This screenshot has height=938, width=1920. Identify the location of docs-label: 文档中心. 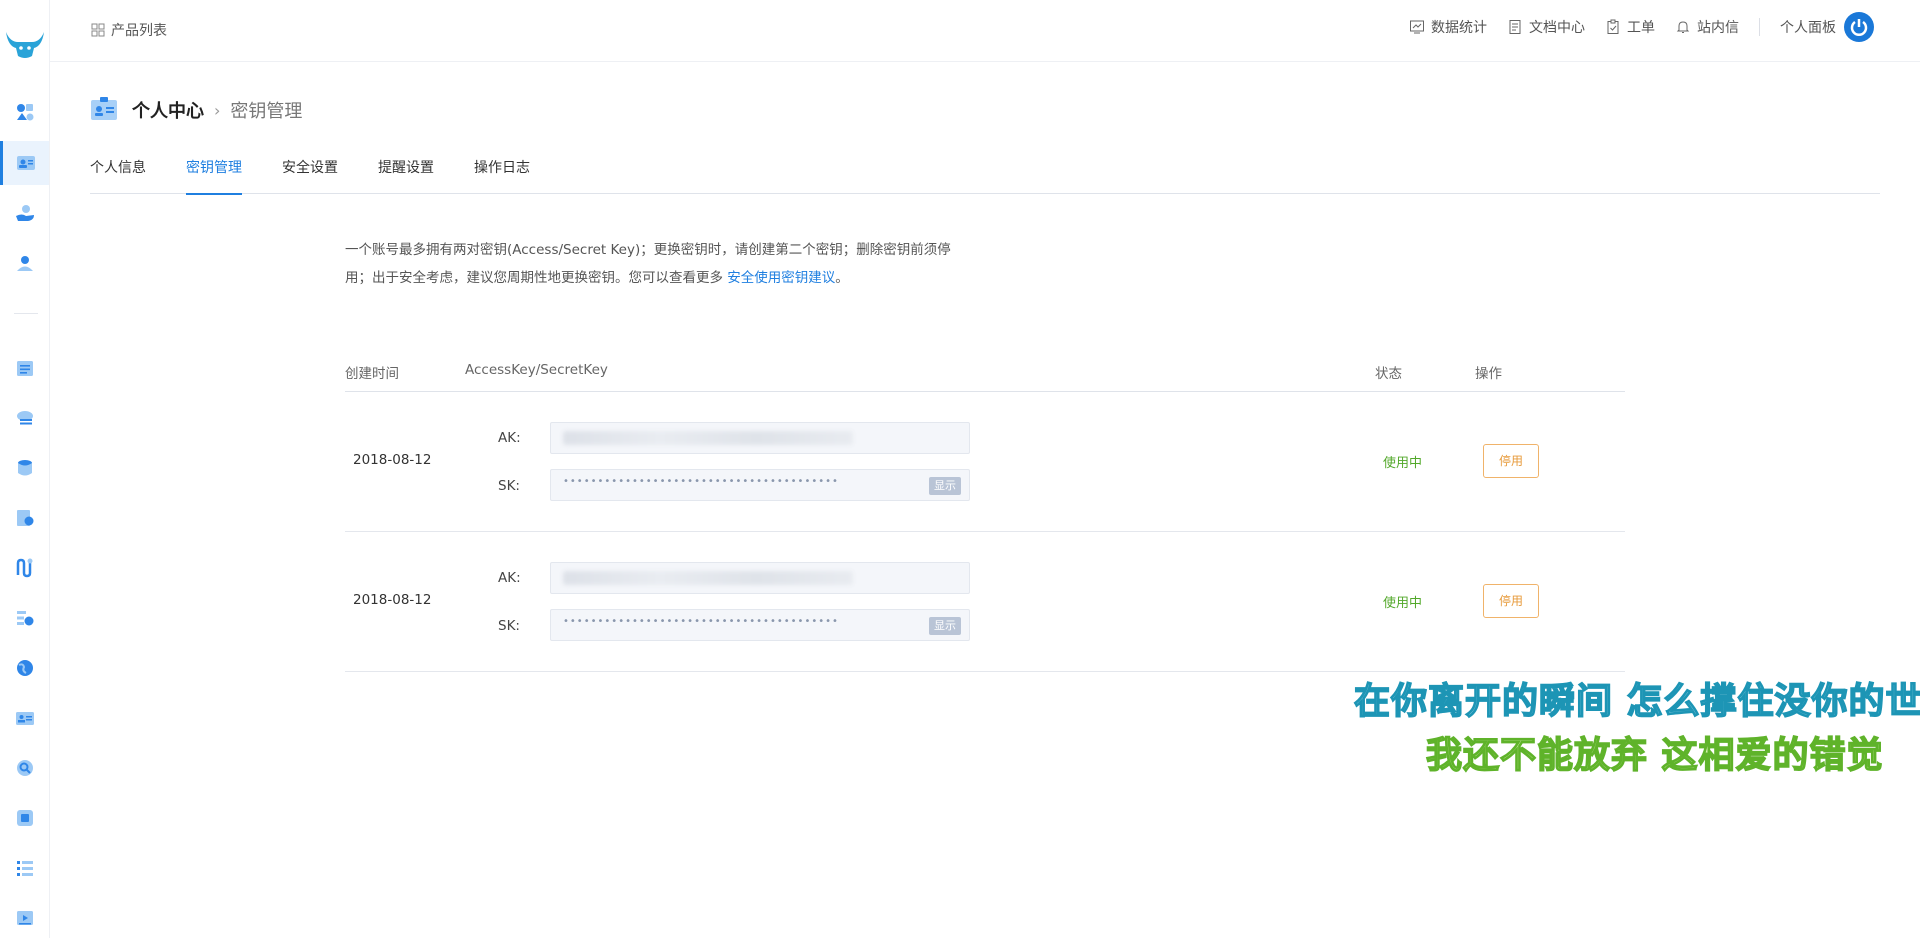
(1557, 28).